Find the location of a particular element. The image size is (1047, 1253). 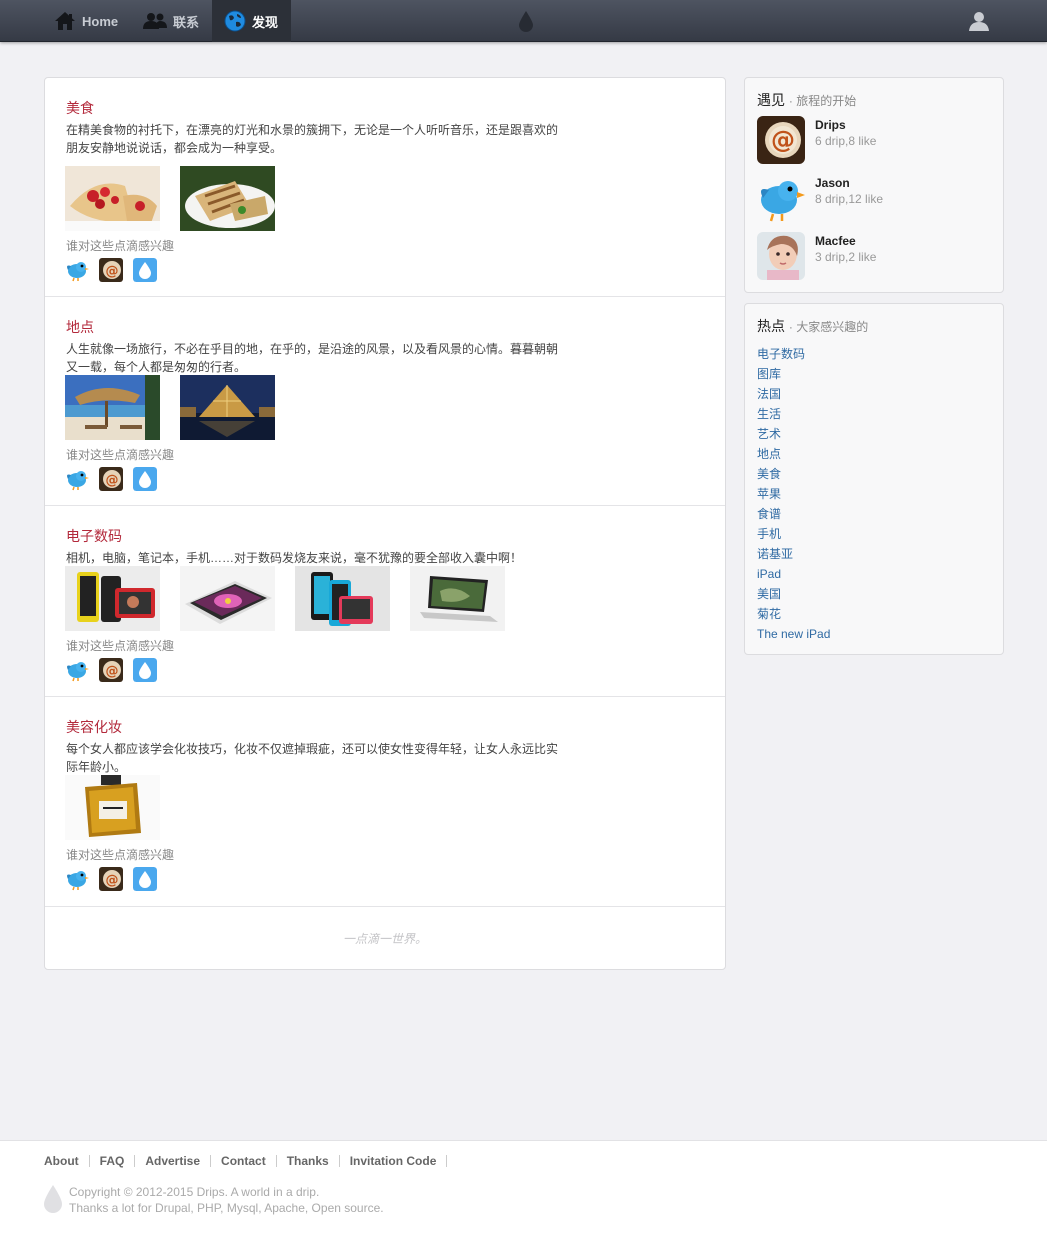

meet-title: 遇见 is located at coordinates (771, 100).